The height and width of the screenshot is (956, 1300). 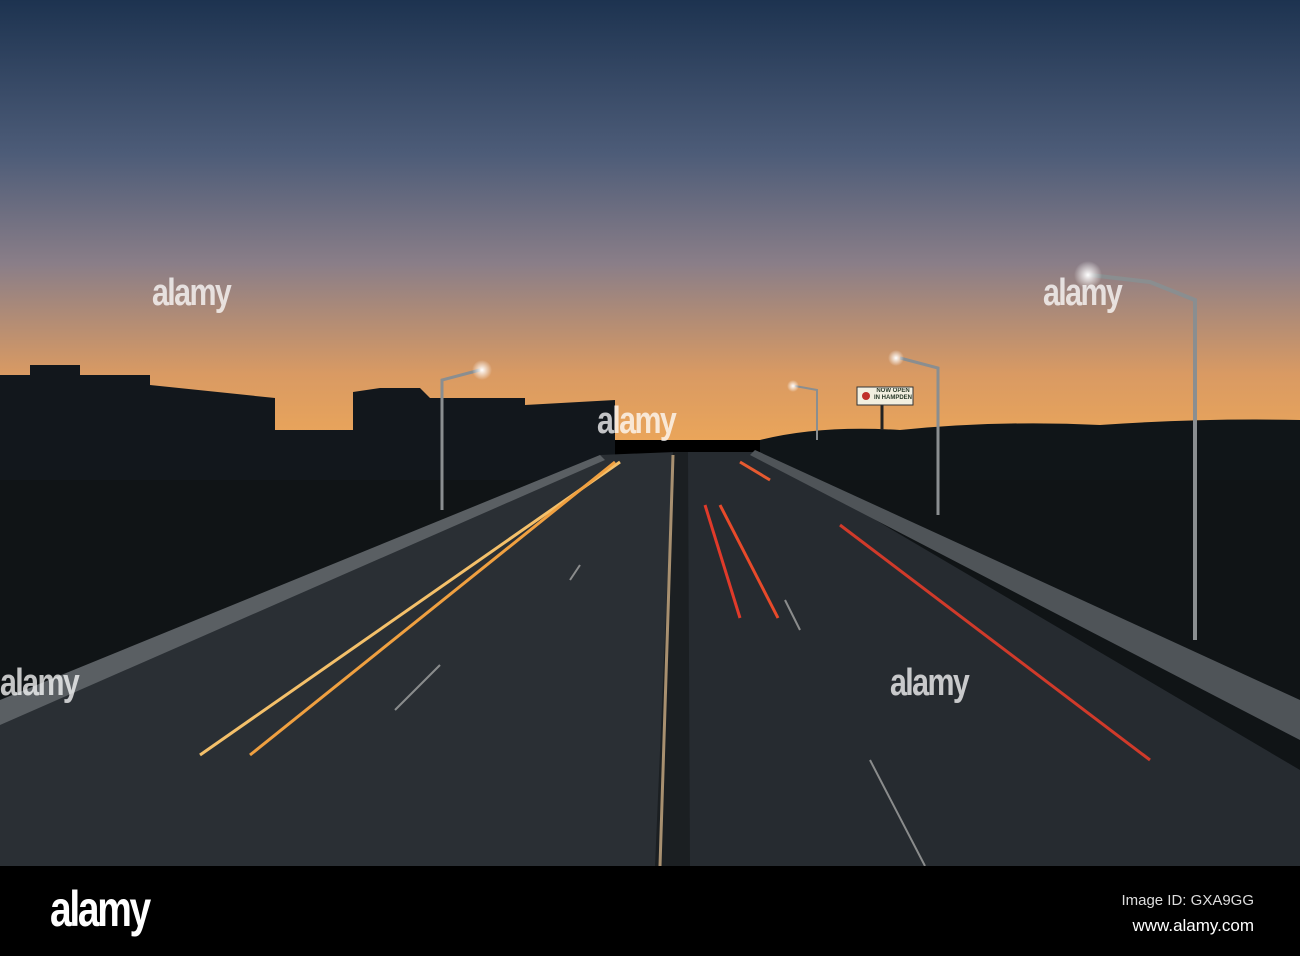 What do you see at coordinates (100, 909) in the screenshot?
I see `alamy-logo: alamy` at bounding box center [100, 909].